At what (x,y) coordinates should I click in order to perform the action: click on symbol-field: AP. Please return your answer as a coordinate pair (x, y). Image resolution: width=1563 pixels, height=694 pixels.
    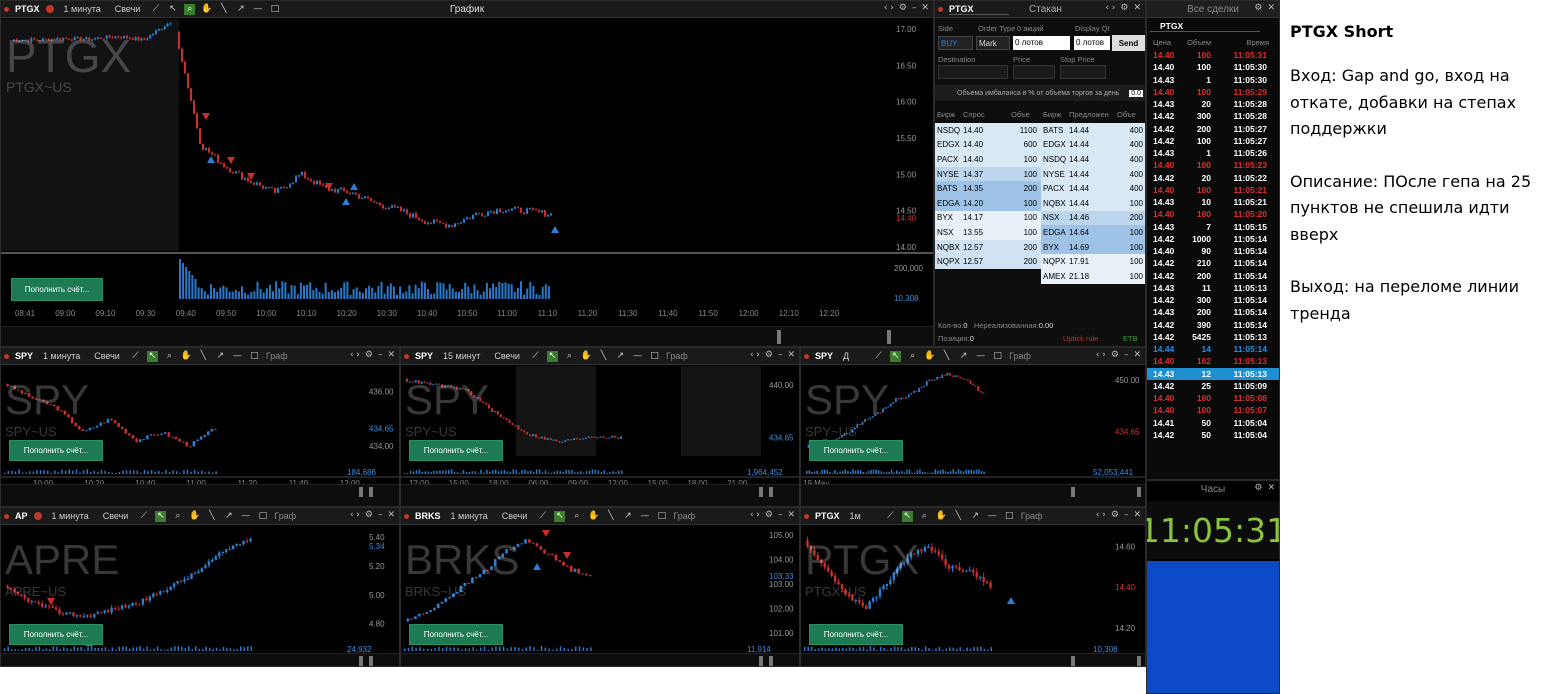
    Looking at the image, I should click on (21, 516).